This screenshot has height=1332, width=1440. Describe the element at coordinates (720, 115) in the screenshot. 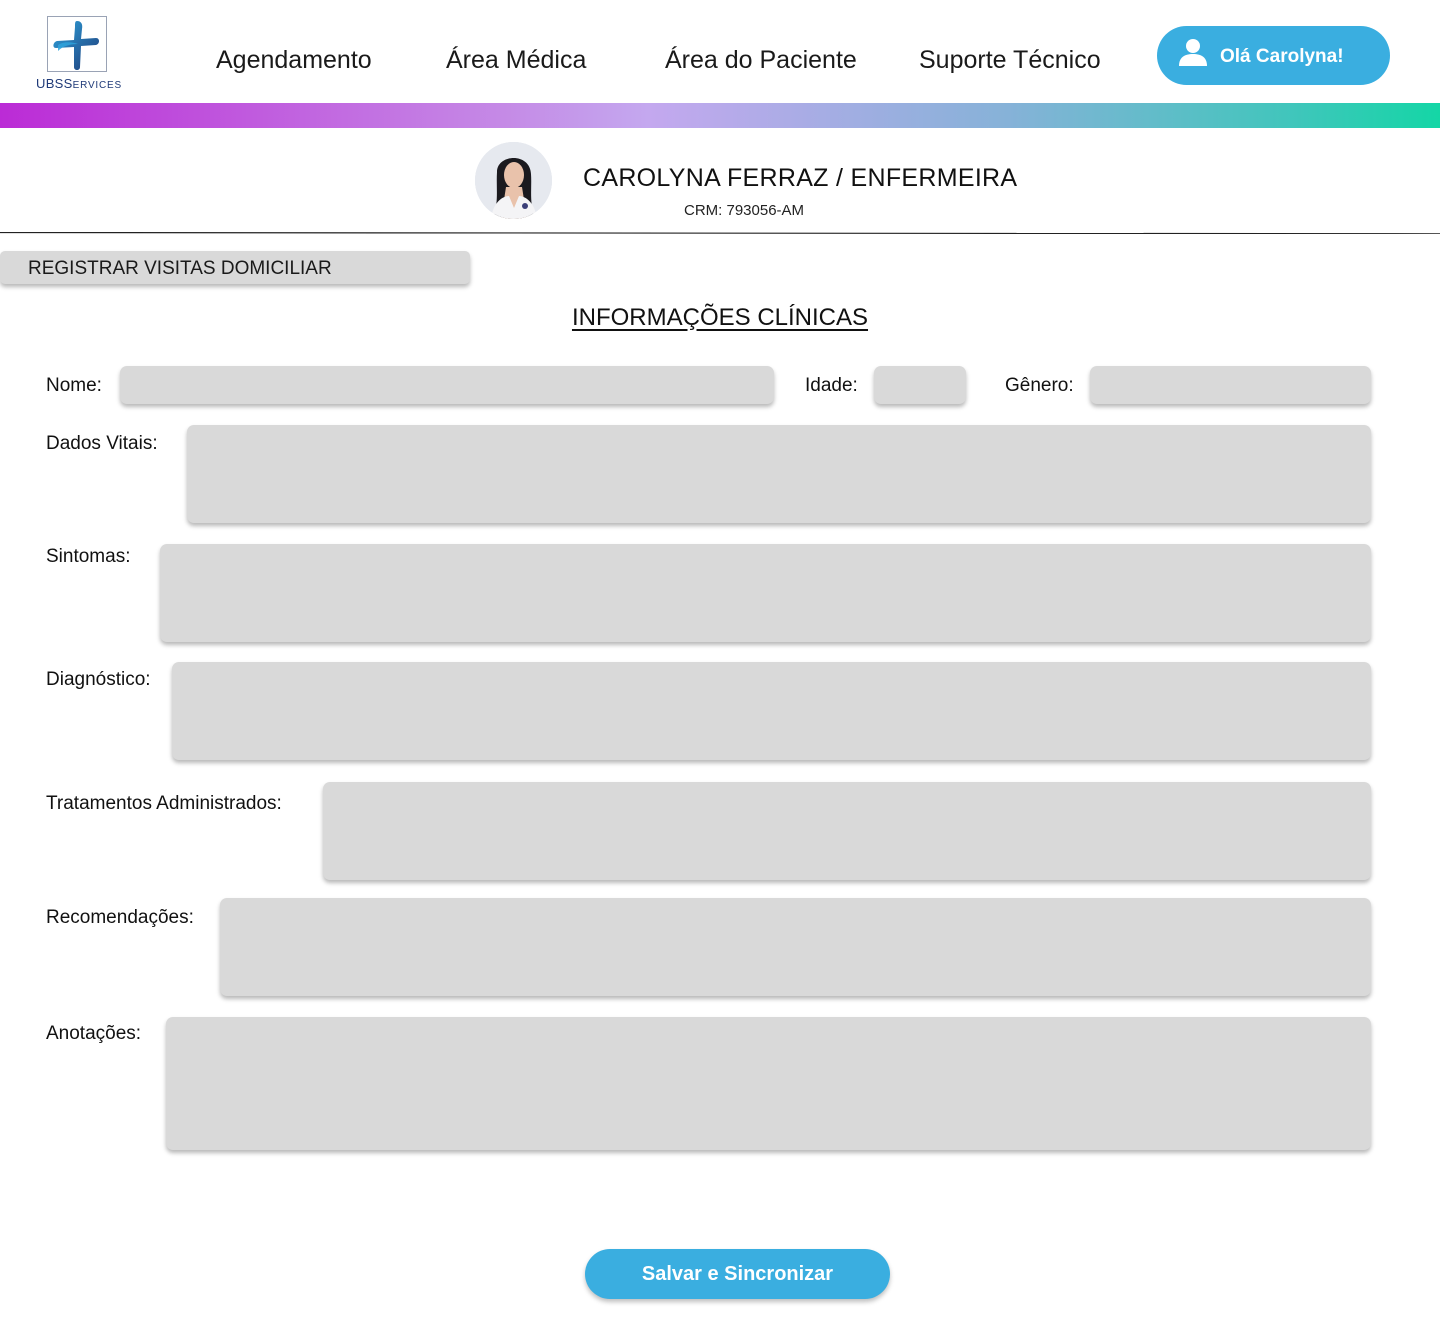

I see `header-gradient-bar` at that location.